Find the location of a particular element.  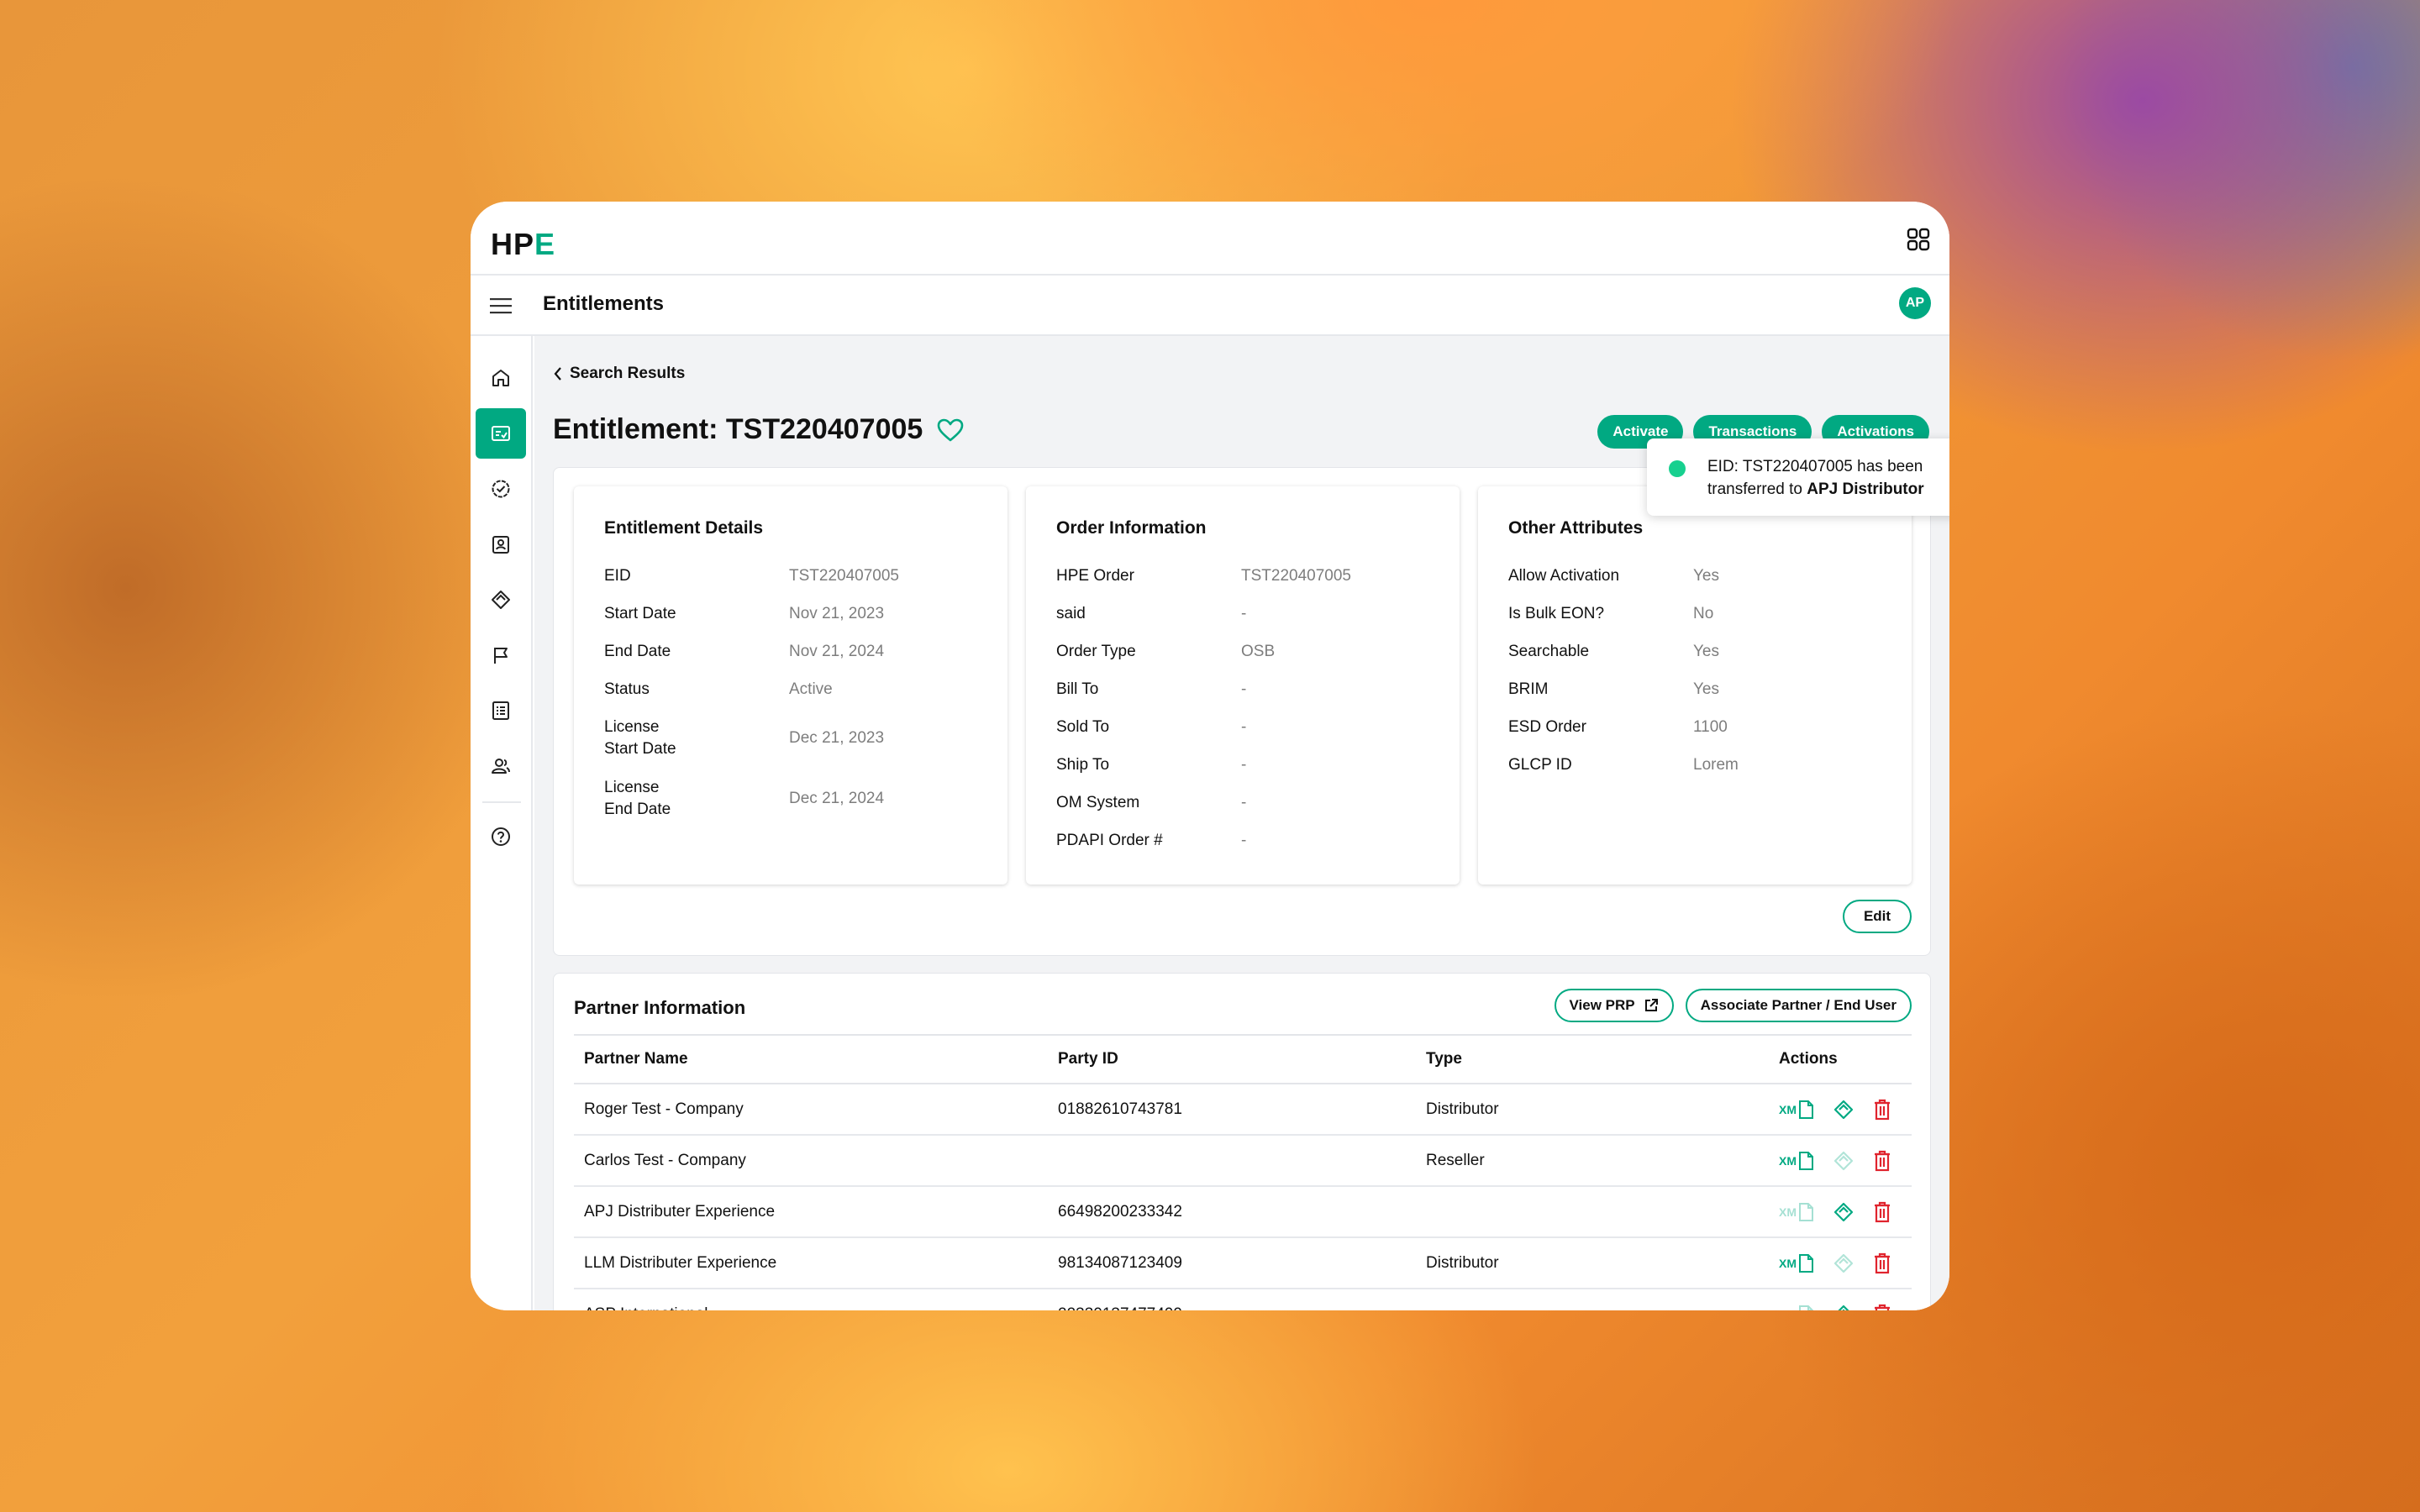

column-header-type: Type is located at coordinates (1592, 1059).